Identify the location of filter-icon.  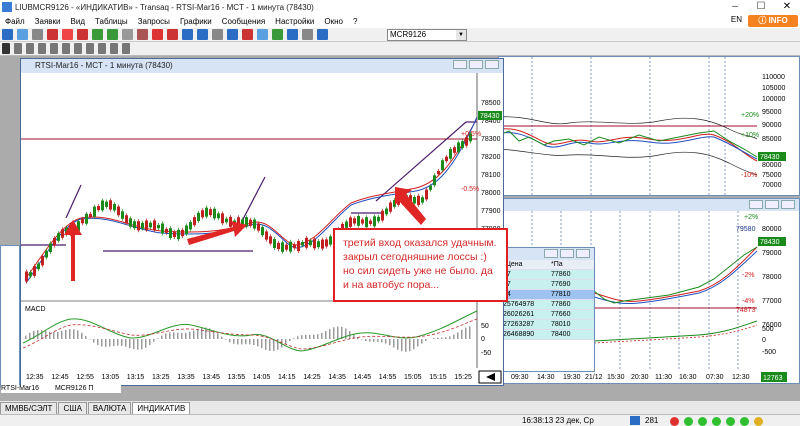
(217, 34).